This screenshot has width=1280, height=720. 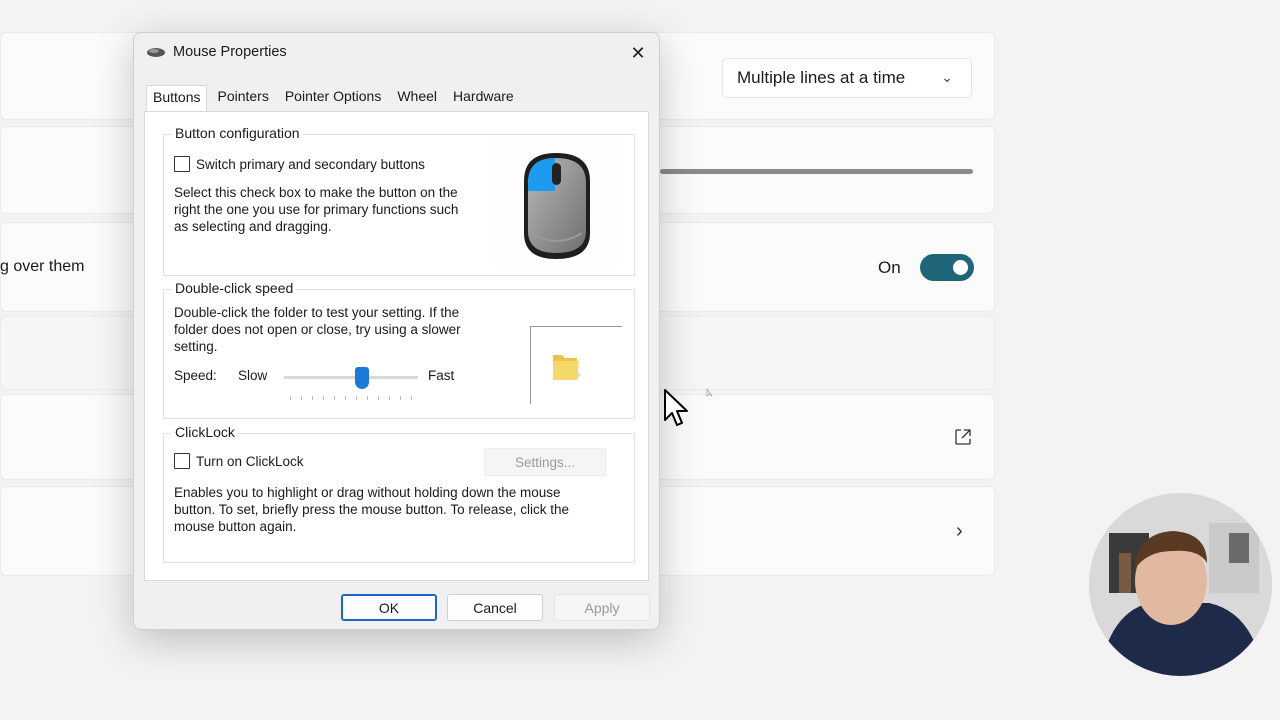 What do you see at coordinates (250, 461) in the screenshot?
I see `clicklock-label: Turn on ClickLock` at bounding box center [250, 461].